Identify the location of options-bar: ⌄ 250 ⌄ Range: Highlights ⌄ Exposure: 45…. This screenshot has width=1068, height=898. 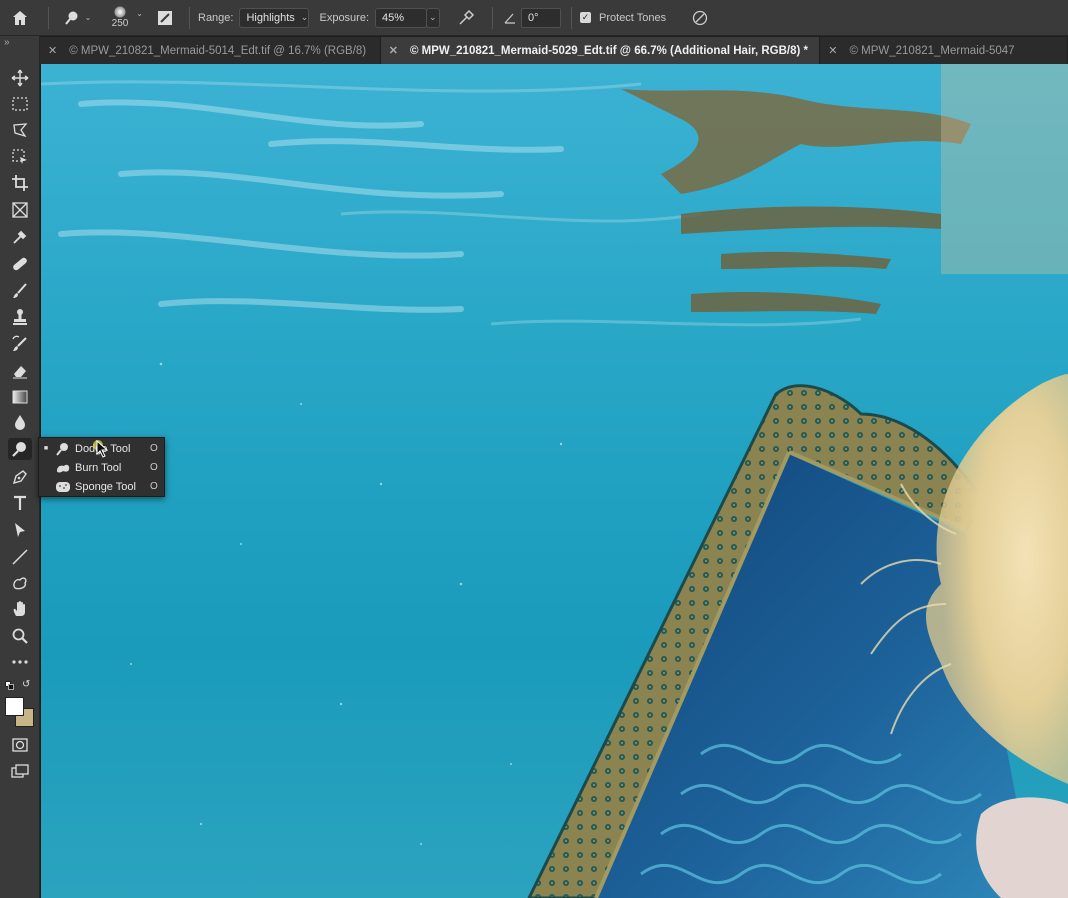
(534, 18).